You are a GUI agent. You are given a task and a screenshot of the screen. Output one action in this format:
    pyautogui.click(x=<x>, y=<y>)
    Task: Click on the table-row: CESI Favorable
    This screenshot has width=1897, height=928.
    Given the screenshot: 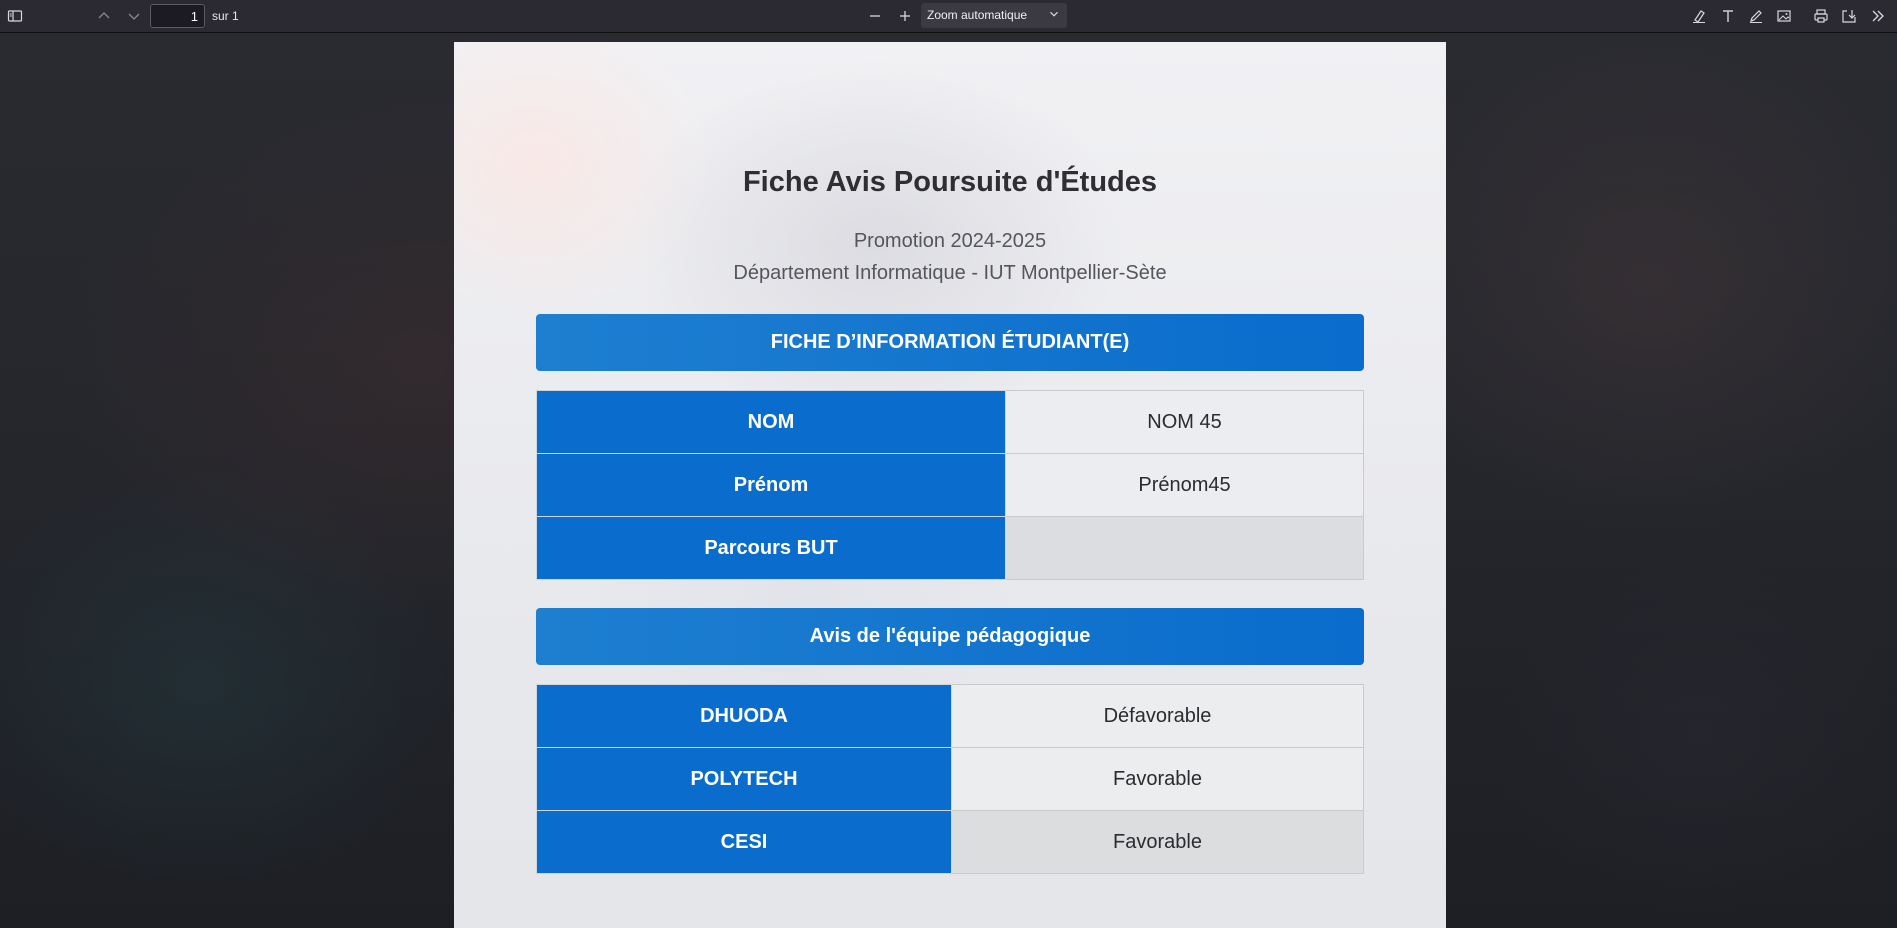 What is the action you would take?
    pyautogui.click(x=950, y=842)
    